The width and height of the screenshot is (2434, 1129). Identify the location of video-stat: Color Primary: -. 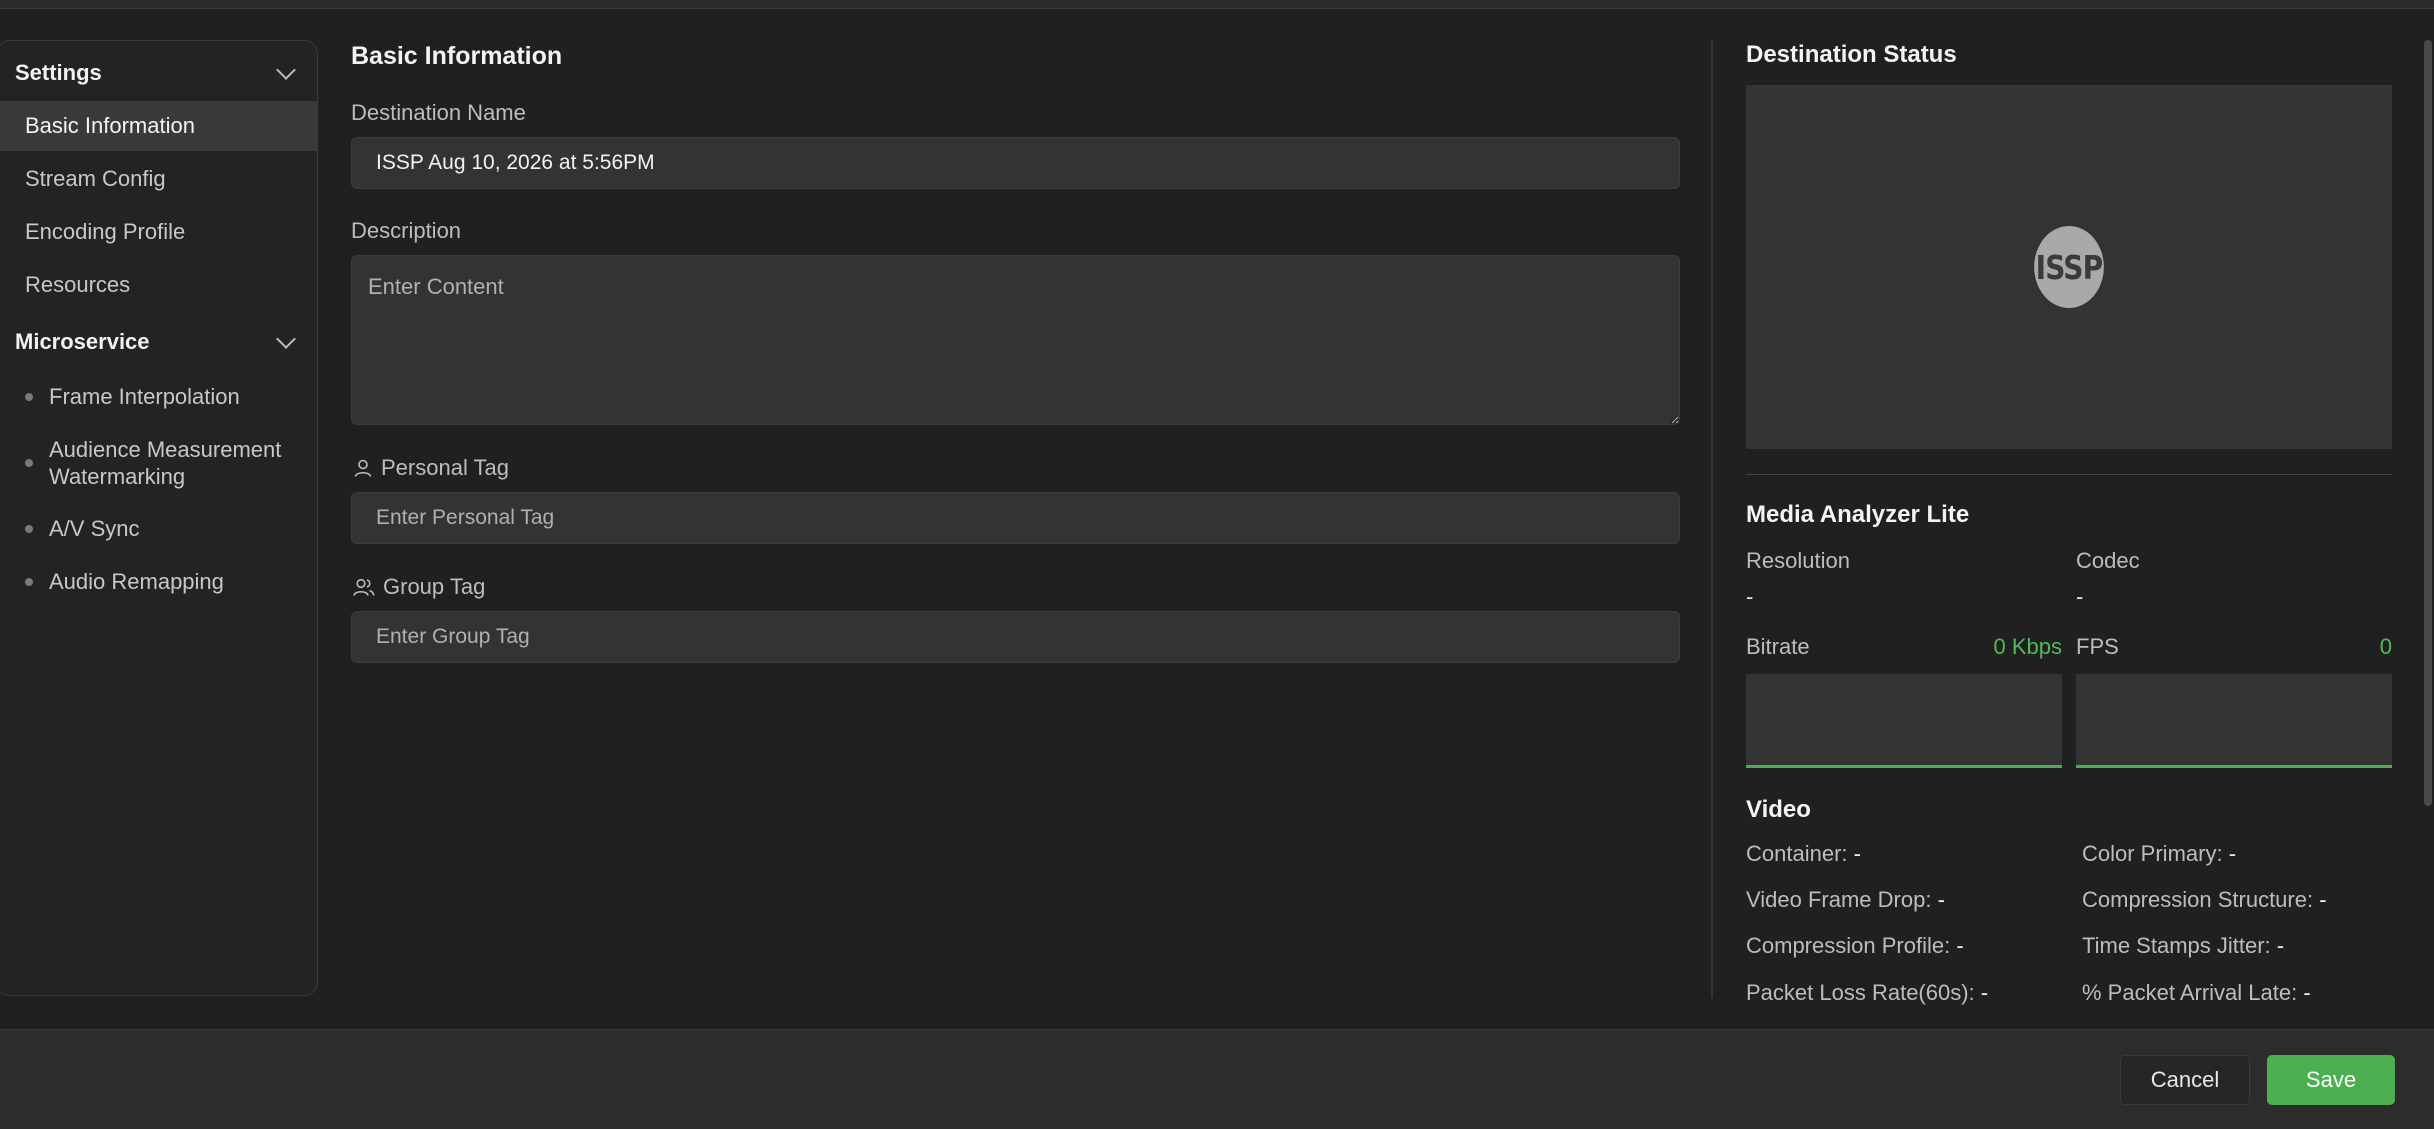
(2159, 854).